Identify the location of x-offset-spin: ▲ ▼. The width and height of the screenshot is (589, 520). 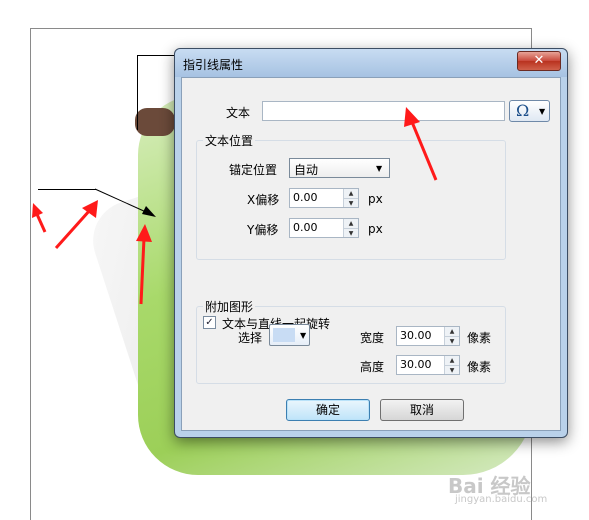
(350, 198).